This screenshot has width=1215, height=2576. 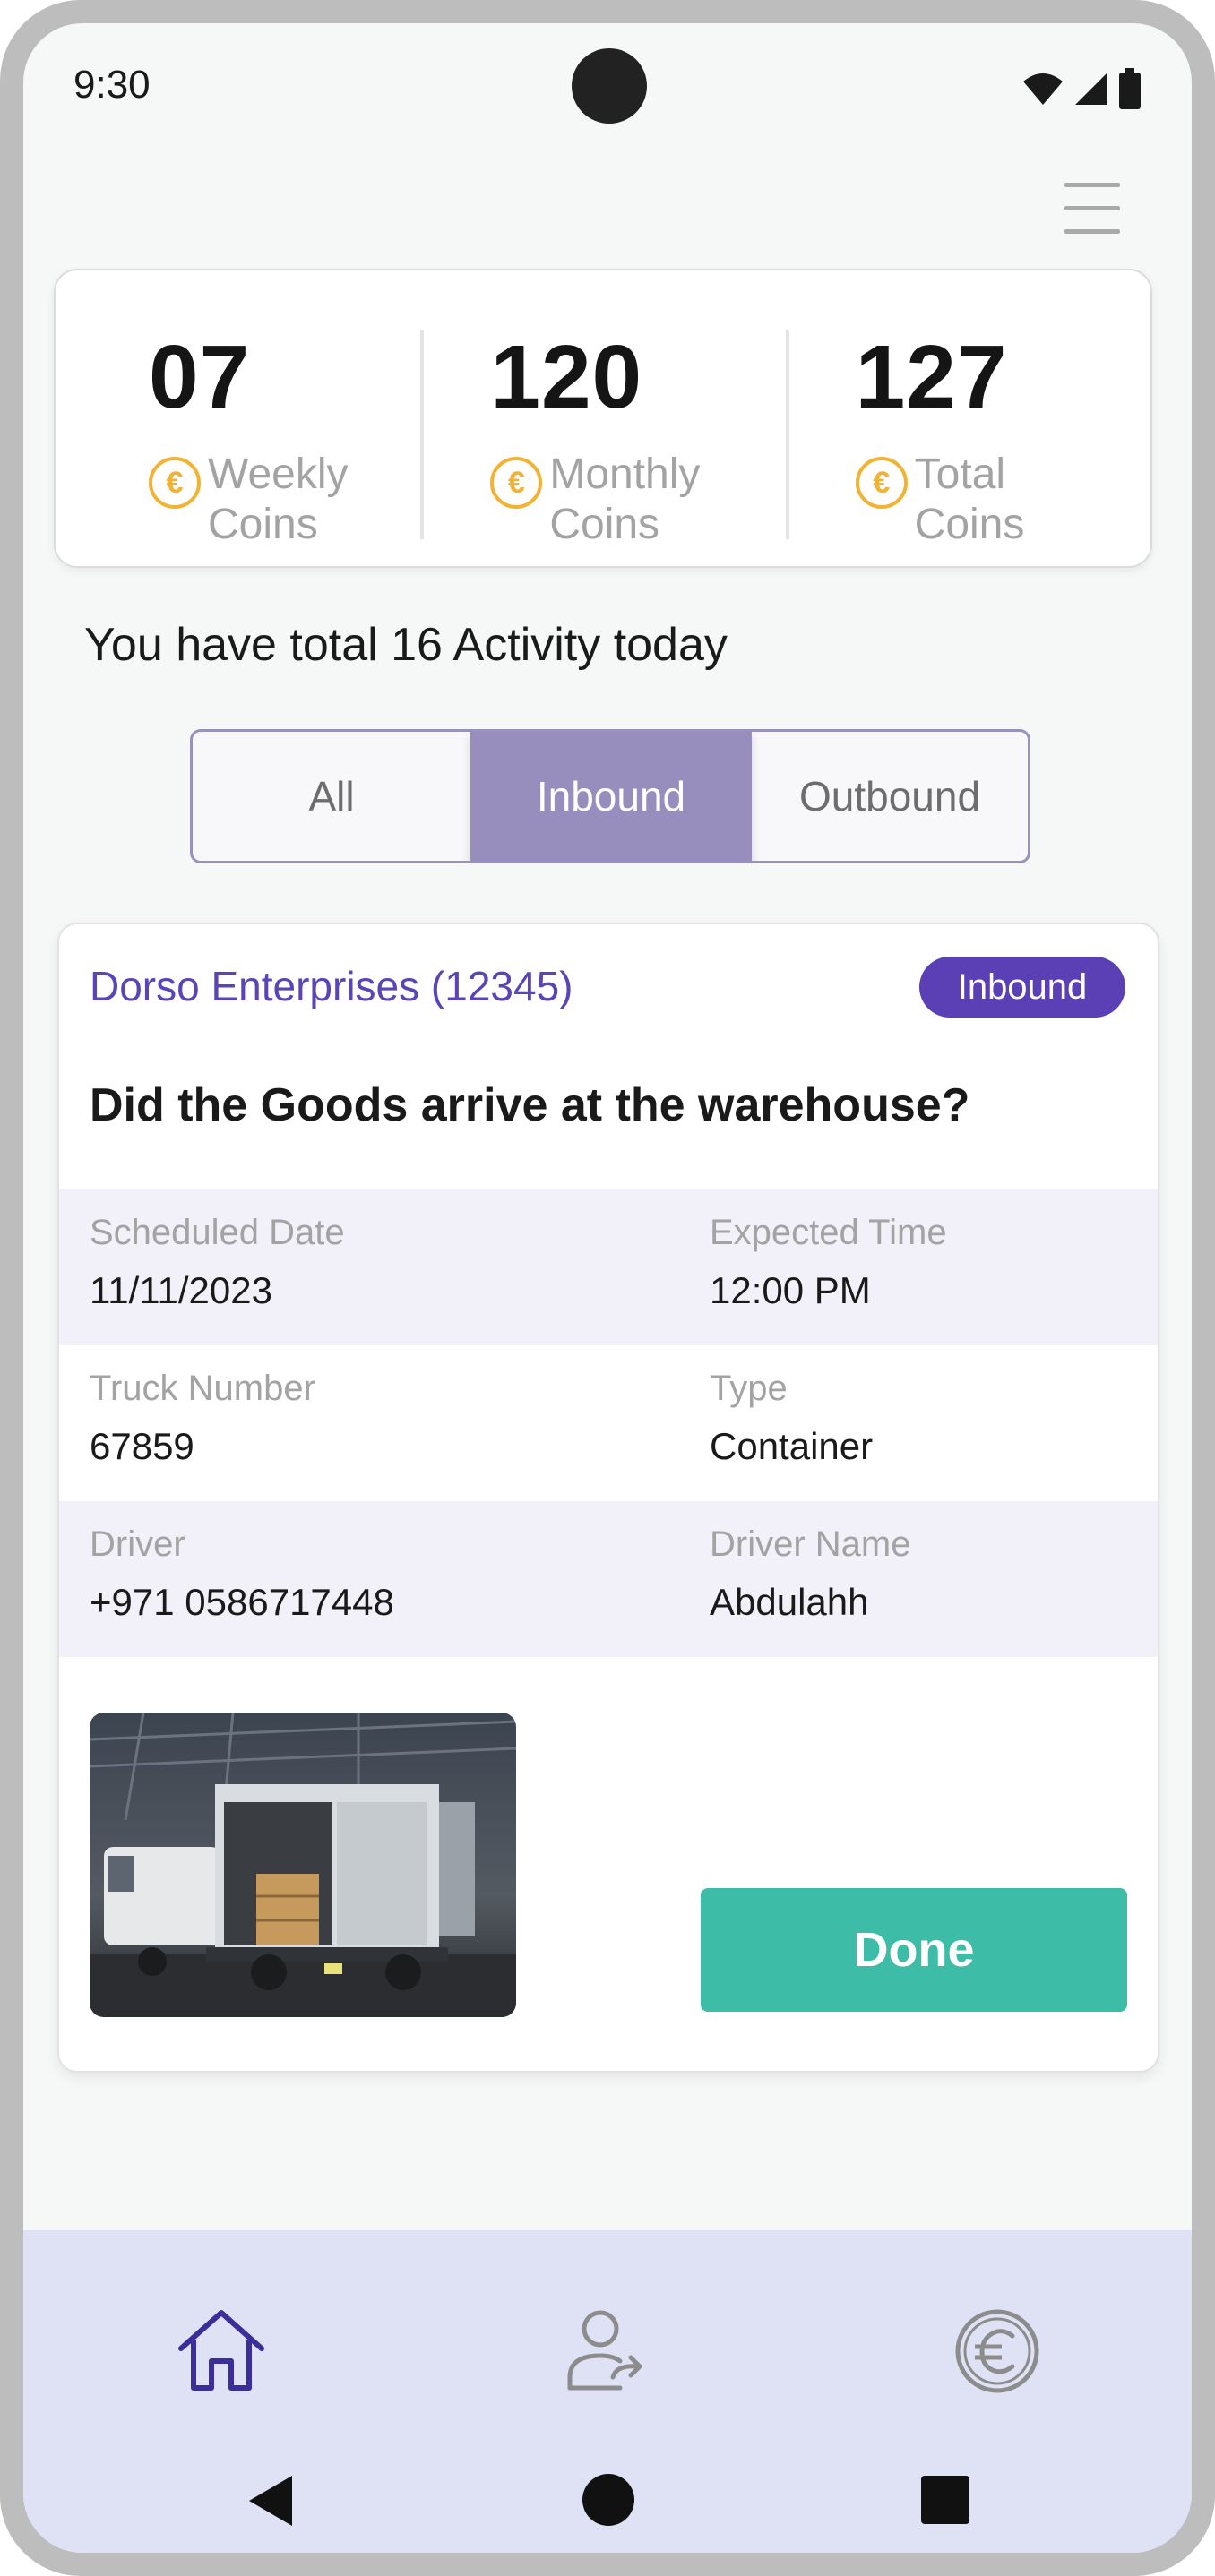 I want to click on user-transfer-icon, so click(x=606, y=2351).